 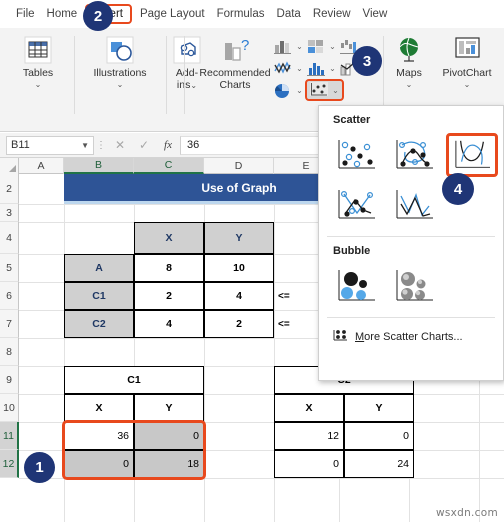 I want to click on tab-file: File, so click(x=25, y=14).